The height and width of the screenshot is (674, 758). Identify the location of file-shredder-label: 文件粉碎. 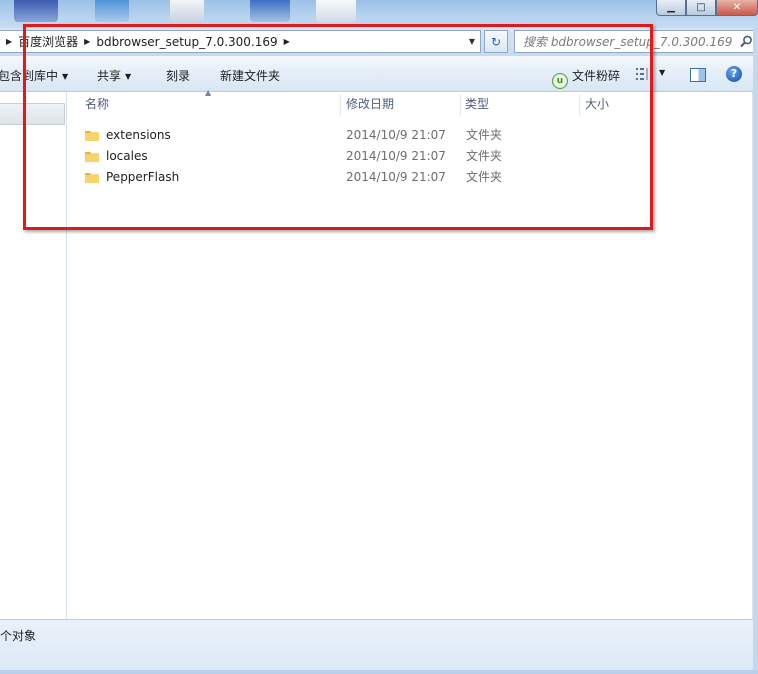
(596, 76).